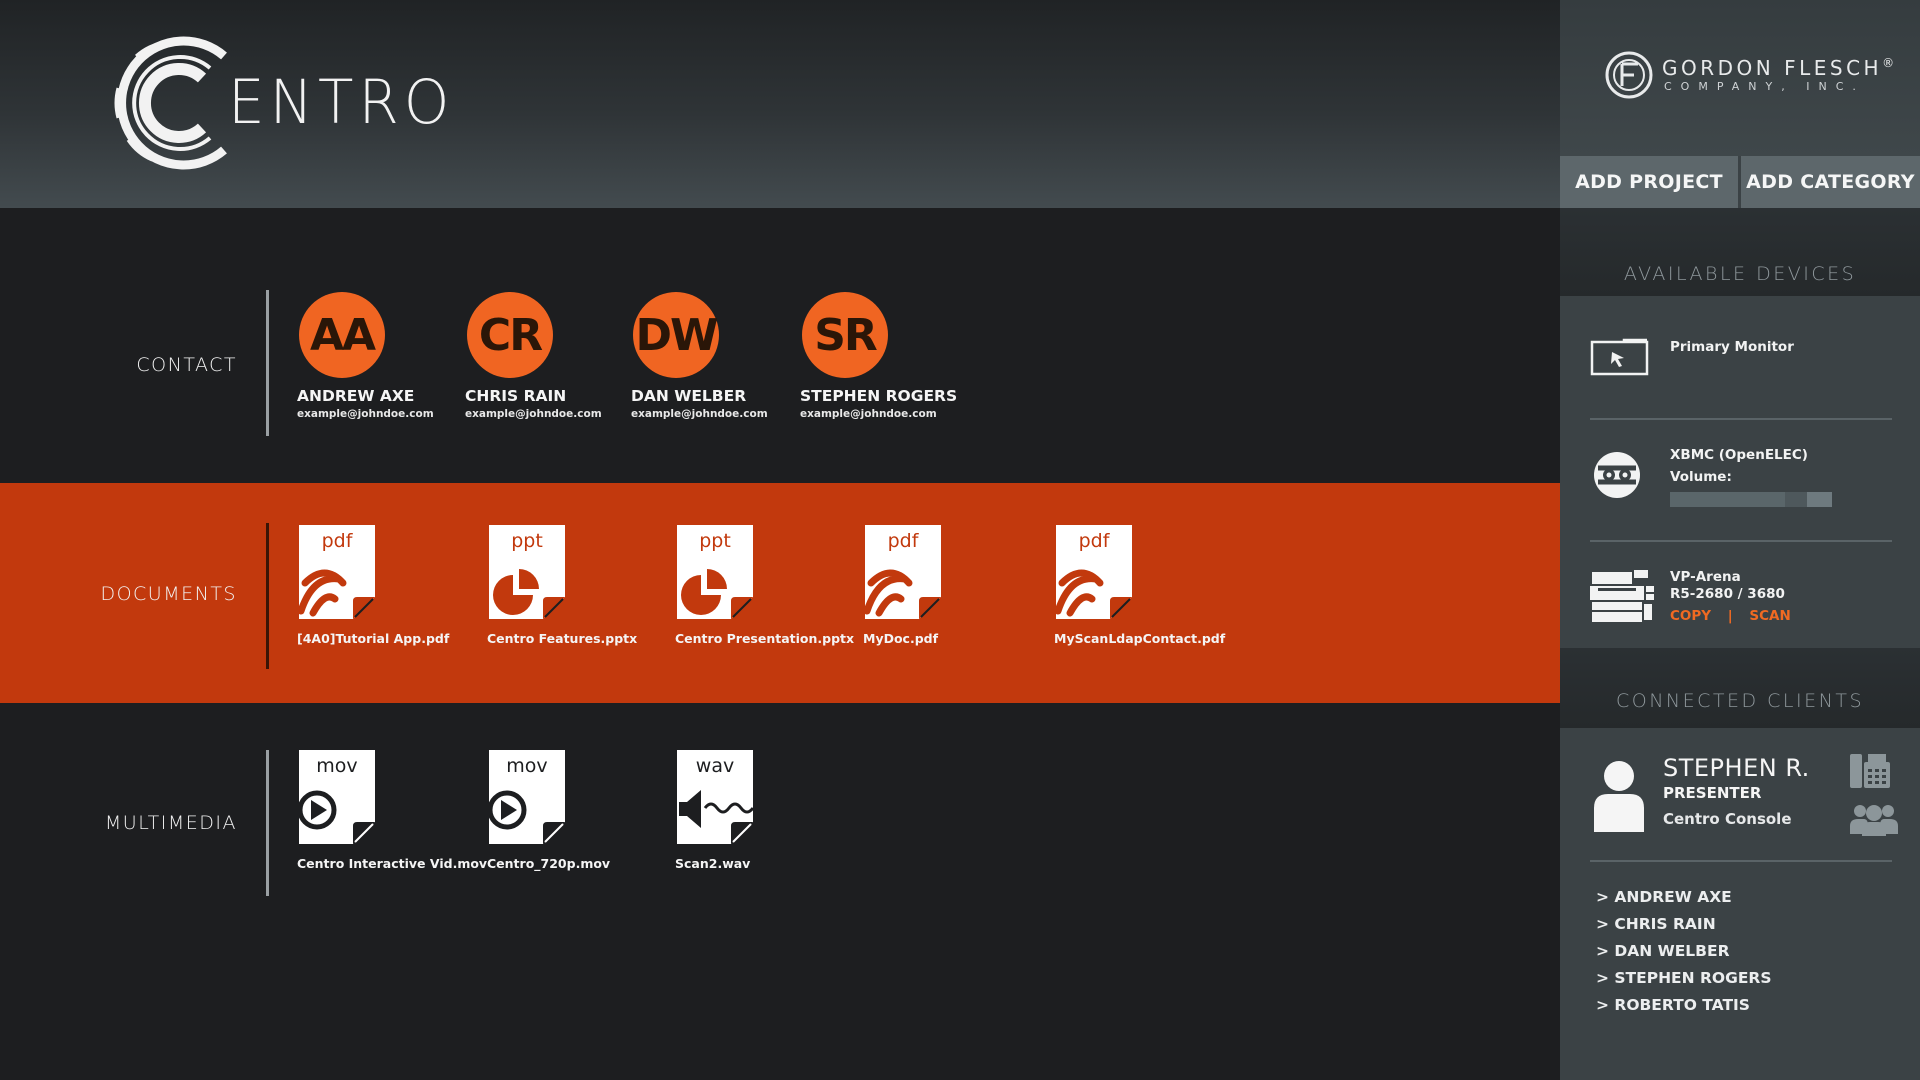 The image size is (1920, 1080). What do you see at coordinates (1684, 1005) in the screenshot?
I see `client-list-item: > ROBERTO TATIS` at bounding box center [1684, 1005].